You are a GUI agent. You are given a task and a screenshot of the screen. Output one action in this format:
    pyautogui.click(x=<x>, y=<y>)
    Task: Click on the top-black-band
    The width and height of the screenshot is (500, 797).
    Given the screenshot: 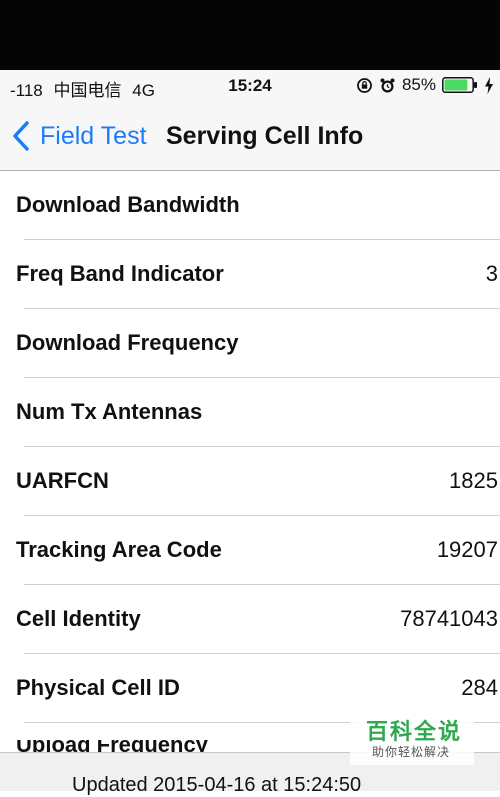 What is the action you would take?
    pyautogui.click(x=250, y=35)
    